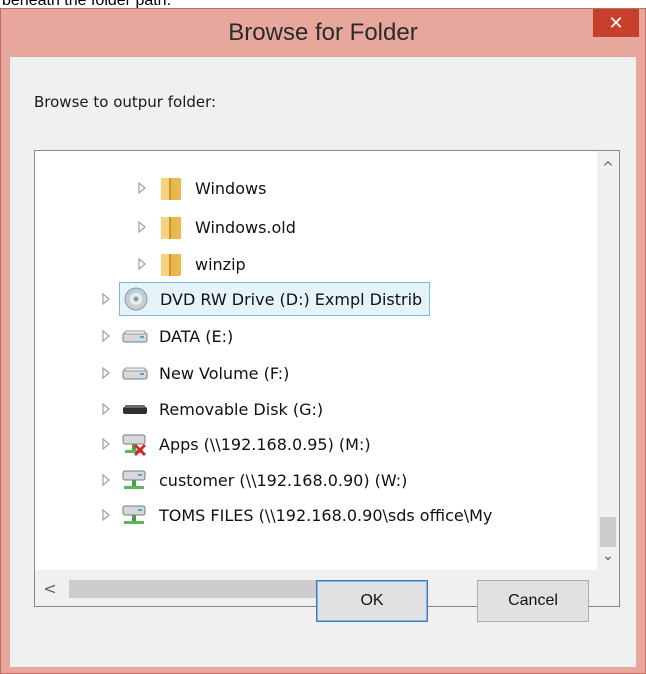 Image resolution: width=646 pixels, height=674 pixels. I want to click on cancel-button: Cancel, so click(533, 601).